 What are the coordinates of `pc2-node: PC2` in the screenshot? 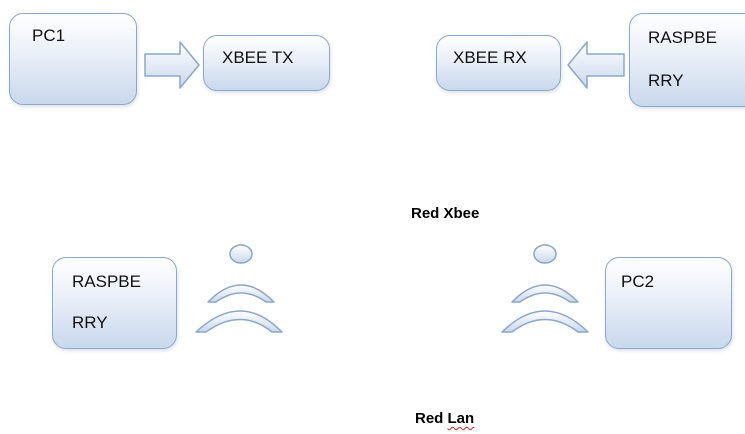 It's located at (668, 303).